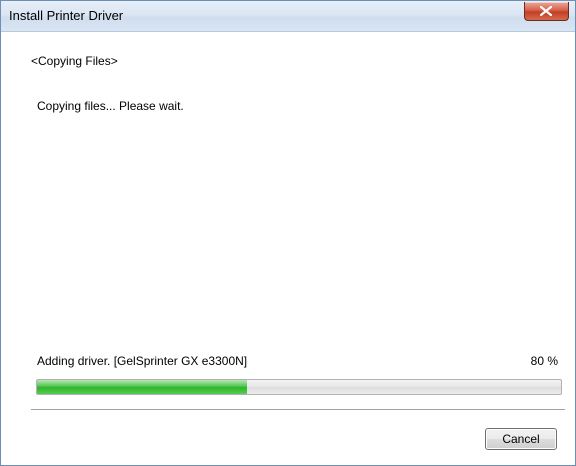 The width and height of the screenshot is (576, 466). I want to click on progress-status-text: Adding driver. [GelSprinter GX e3300N], so click(142, 361).